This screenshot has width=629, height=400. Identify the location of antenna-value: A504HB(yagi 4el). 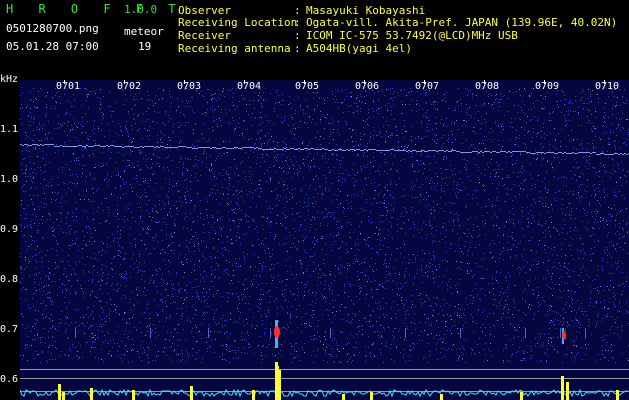
(359, 48).